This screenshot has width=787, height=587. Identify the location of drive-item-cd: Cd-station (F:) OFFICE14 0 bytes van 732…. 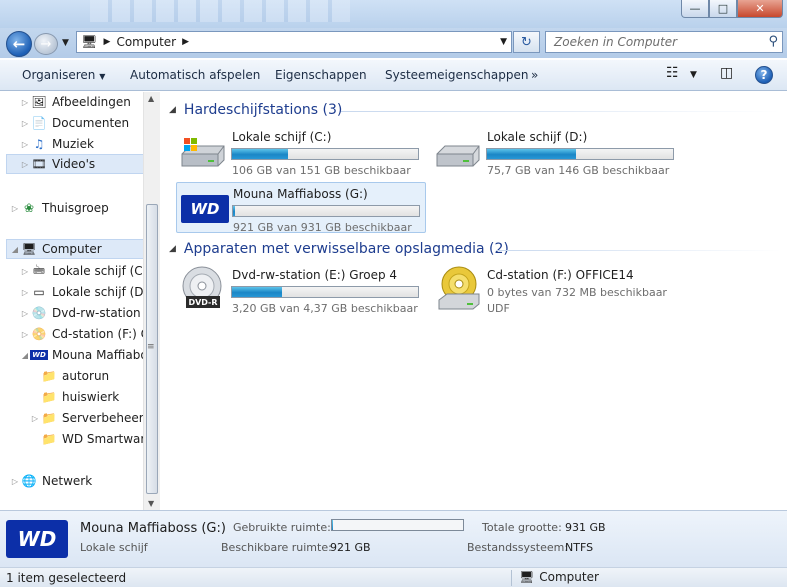
(556, 292).